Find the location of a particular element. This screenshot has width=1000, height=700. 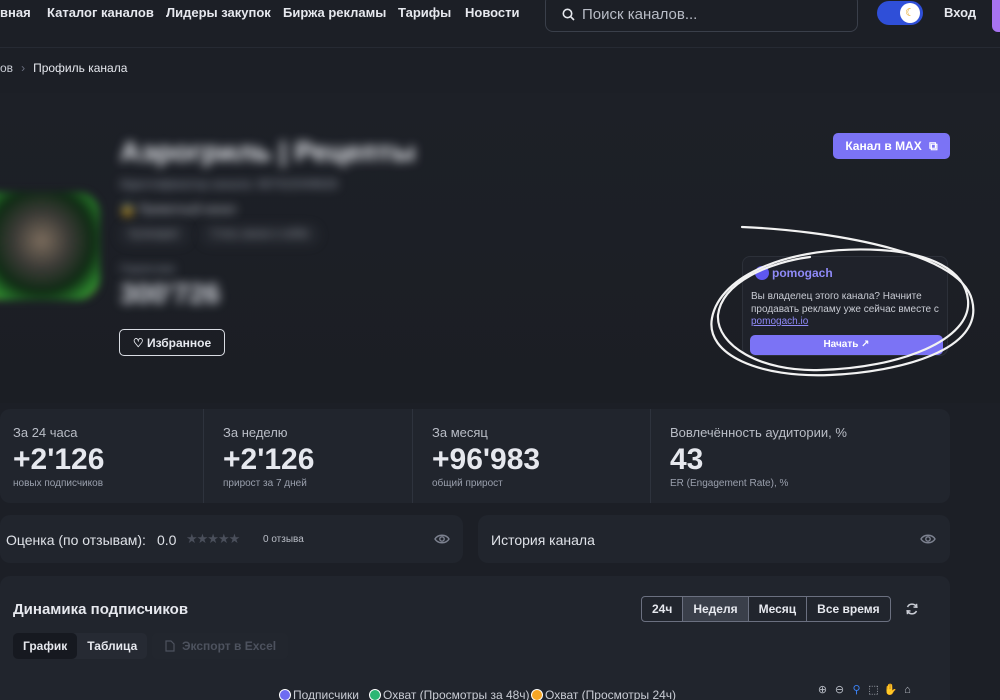

period-24h: 24ч is located at coordinates (663, 609).